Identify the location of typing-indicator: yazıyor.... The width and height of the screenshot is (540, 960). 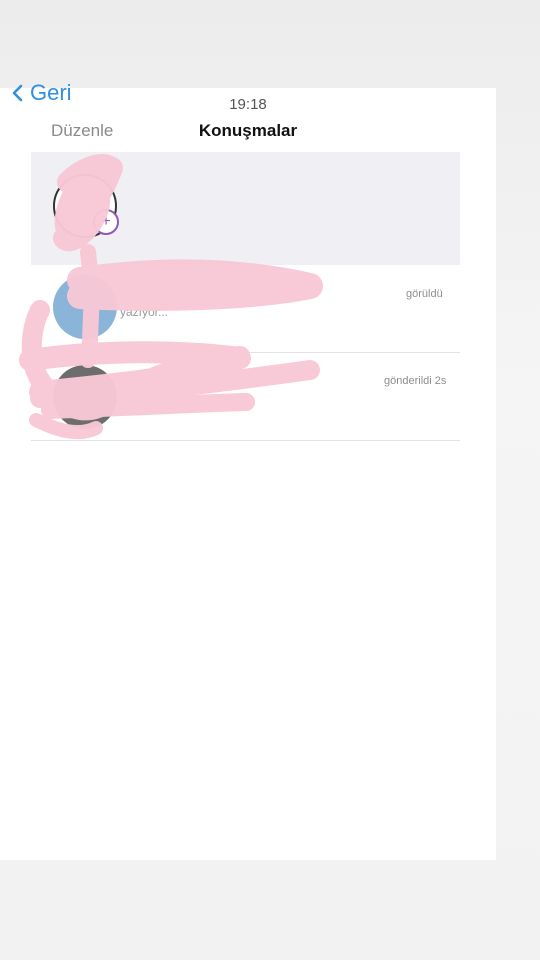
(144, 312).